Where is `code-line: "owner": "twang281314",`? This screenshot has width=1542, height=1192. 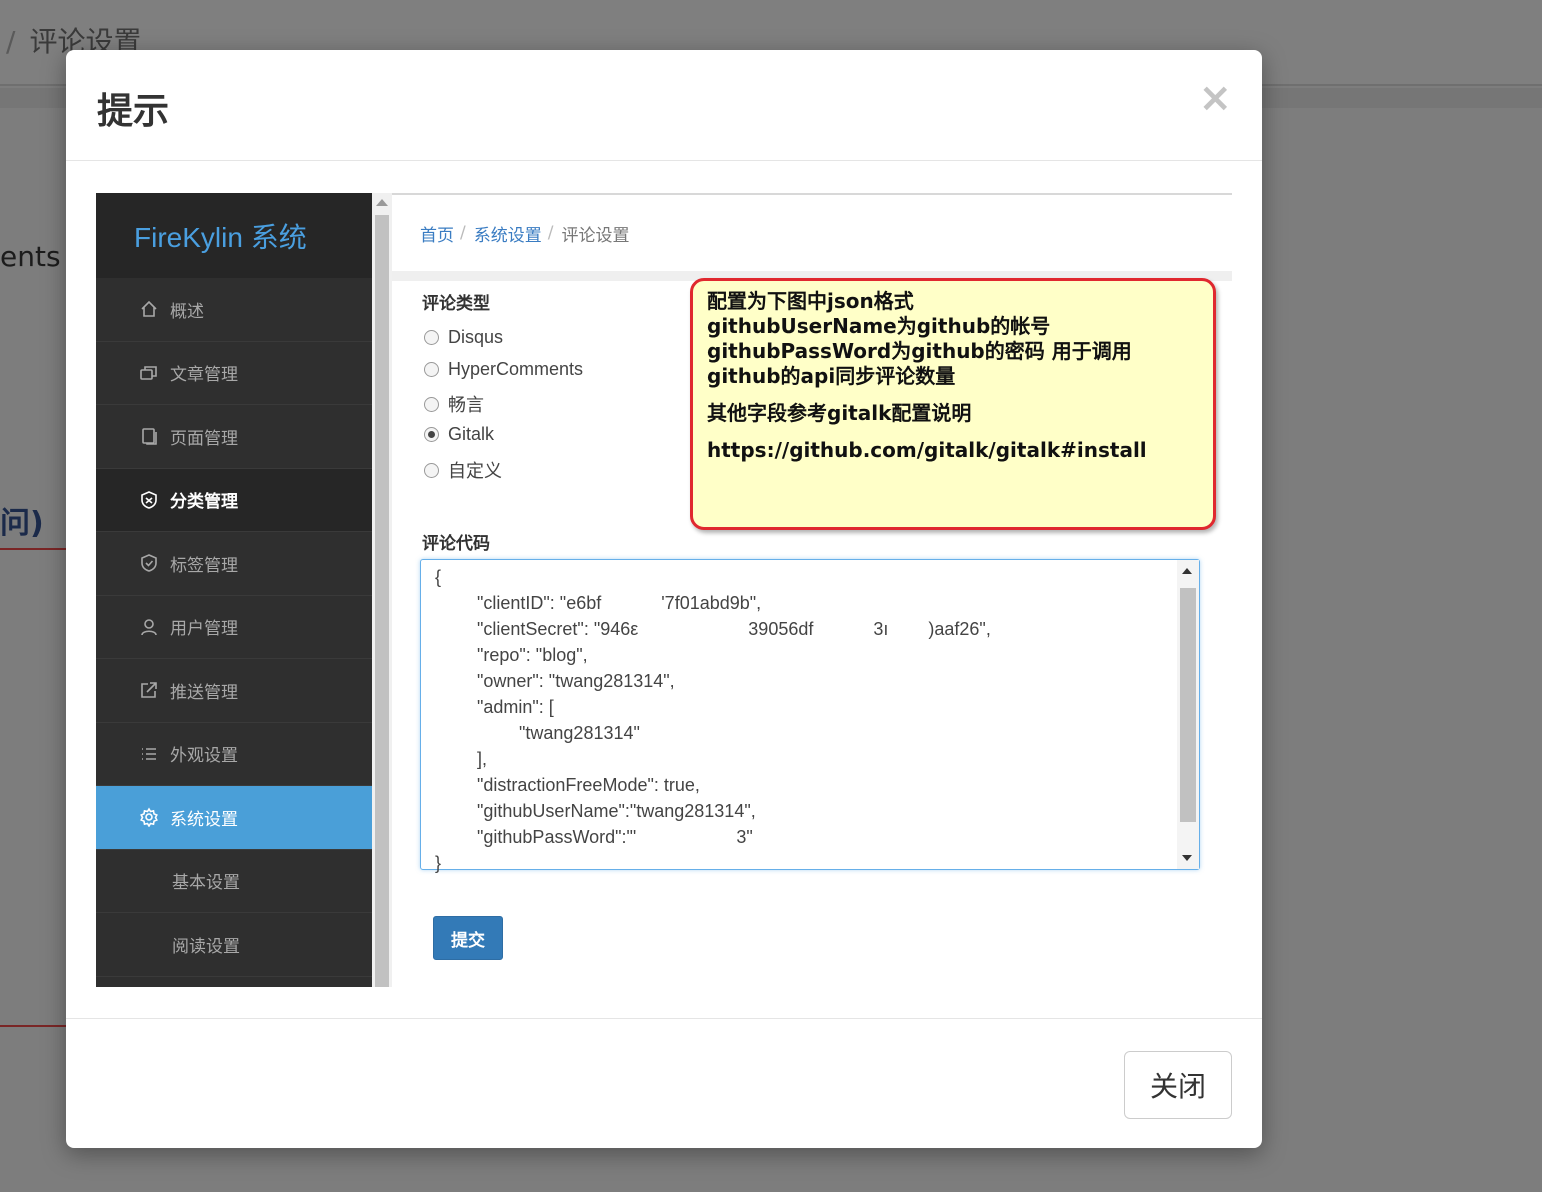 code-line: "owner": "twang281314", is located at coordinates (566, 681).